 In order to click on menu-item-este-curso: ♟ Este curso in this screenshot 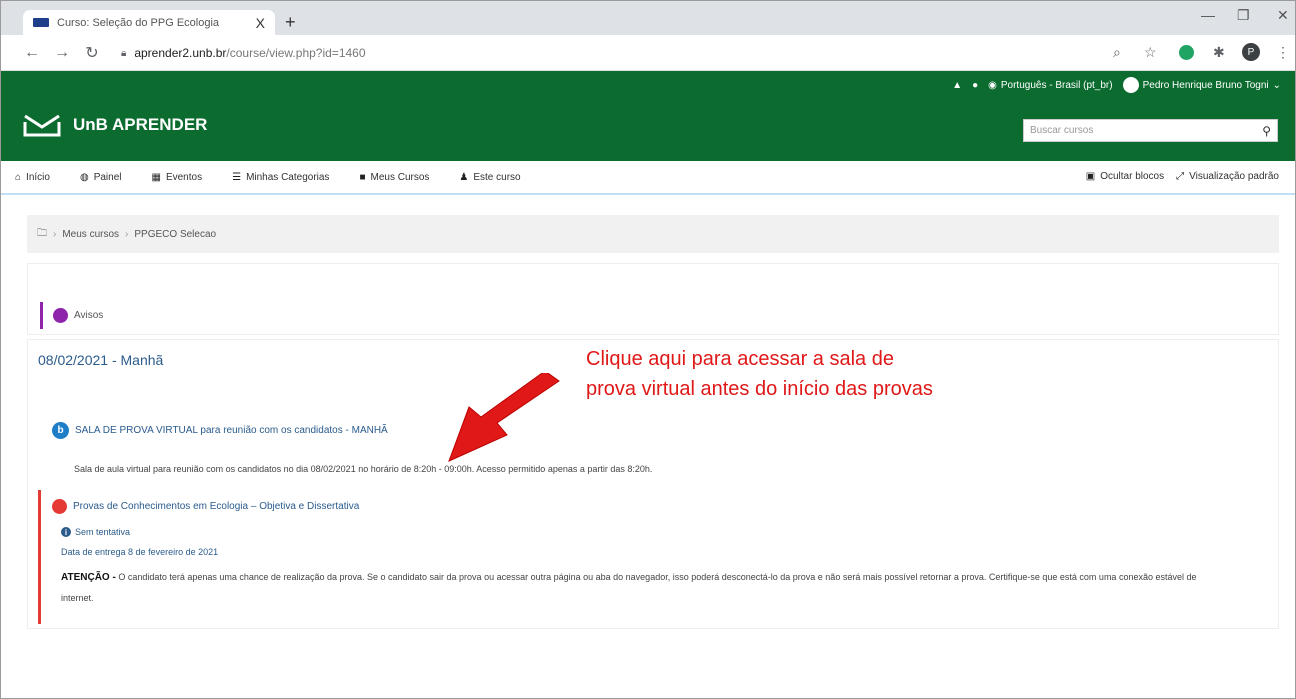, I will do `click(489, 177)`.